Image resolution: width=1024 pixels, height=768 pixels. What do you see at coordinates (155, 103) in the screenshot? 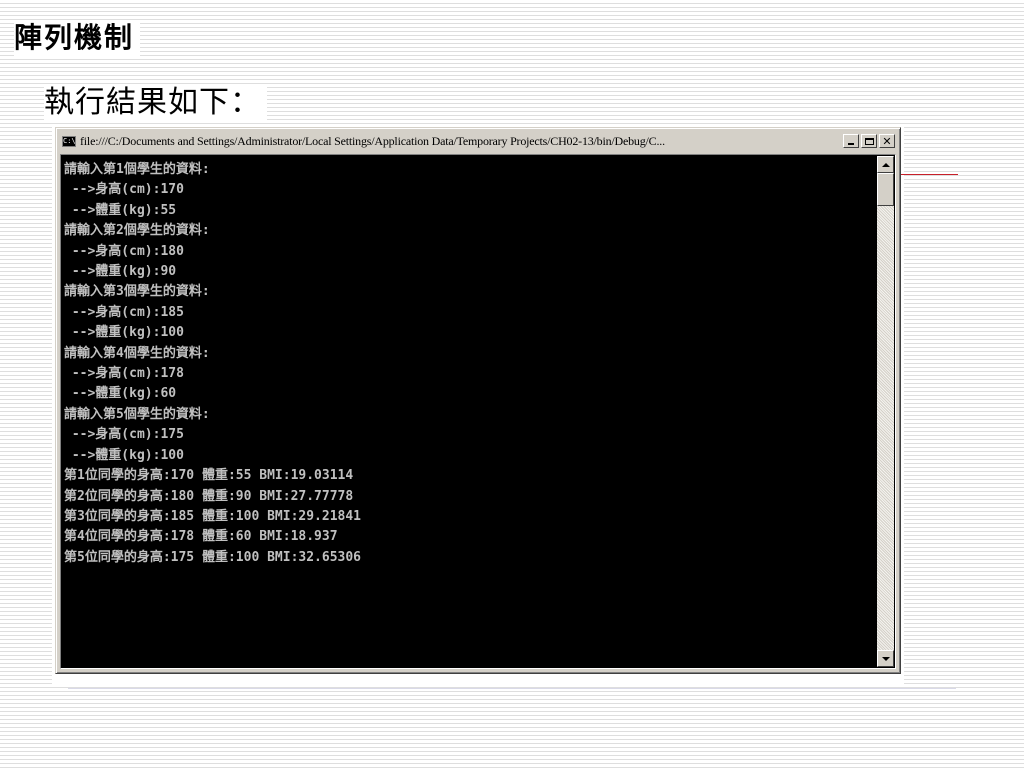
I see `slide-subtitle: 執行結果如下：` at bounding box center [155, 103].